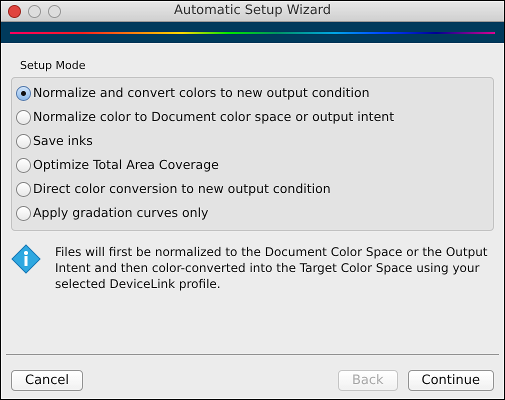 The height and width of the screenshot is (400, 505). What do you see at coordinates (120, 213) in the screenshot?
I see `option-label: Apply gradation curves only` at bounding box center [120, 213].